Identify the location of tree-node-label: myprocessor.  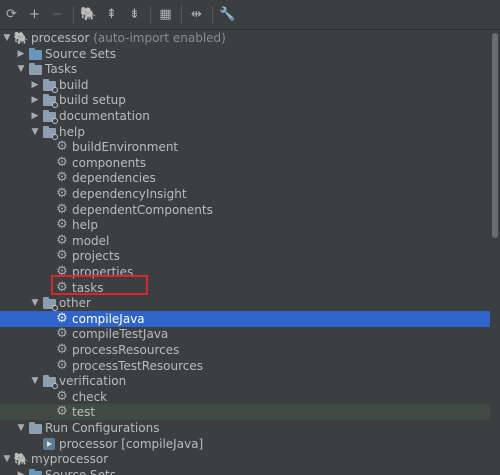
(70, 459).